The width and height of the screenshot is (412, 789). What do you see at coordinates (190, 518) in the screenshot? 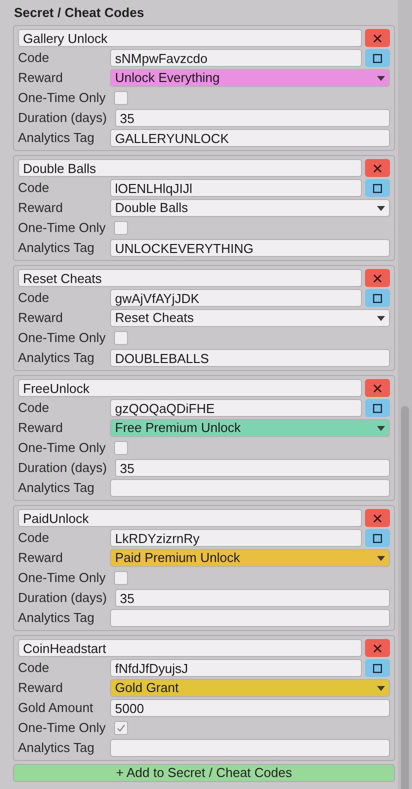
I see `name-field: PaidUnlock` at bounding box center [190, 518].